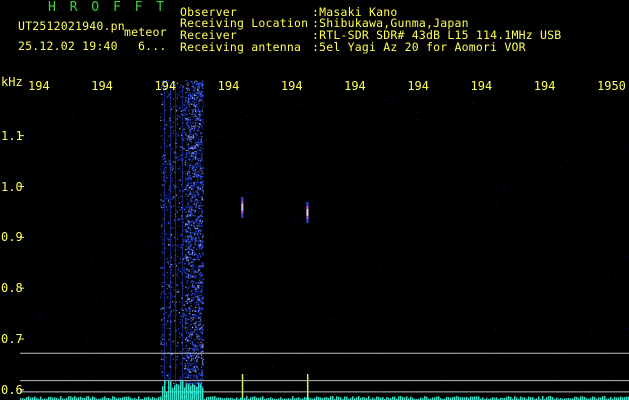  Describe the element at coordinates (12, 288) in the screenshot. I see `y-tick-label: 0.8` at that location.